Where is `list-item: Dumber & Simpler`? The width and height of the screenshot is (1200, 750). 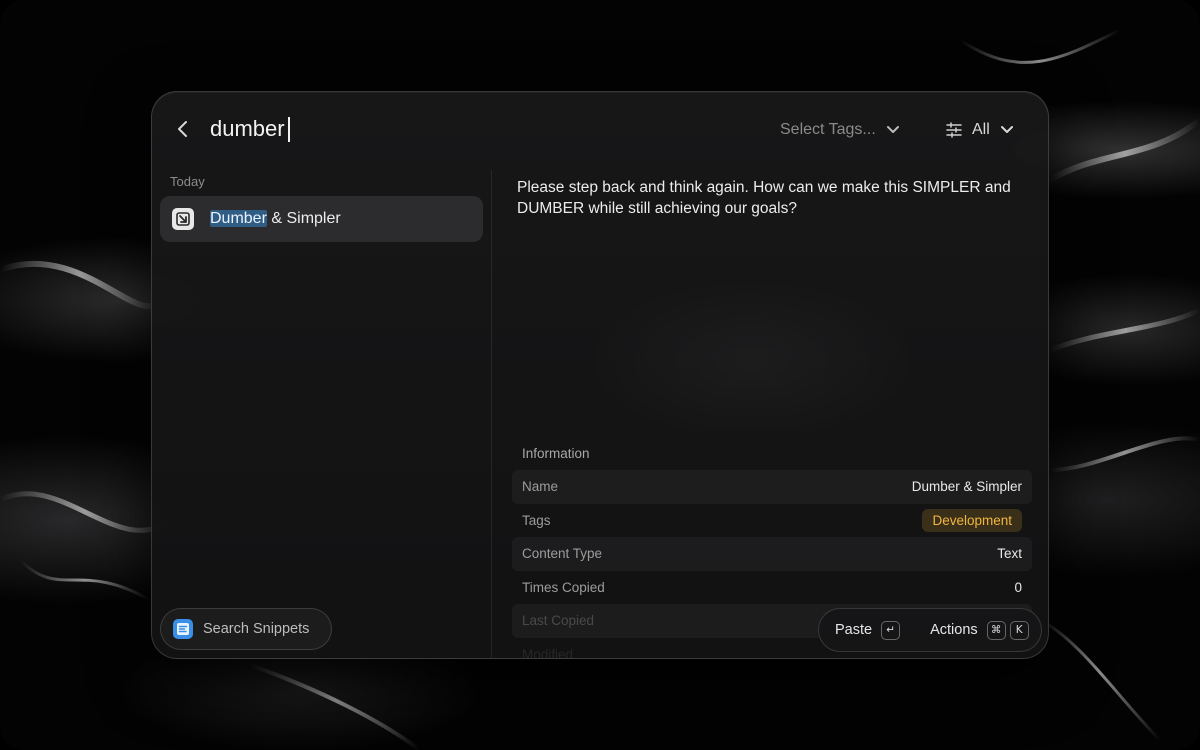
list-item: Dumber & Simpler is located at coordinates (321, 219).